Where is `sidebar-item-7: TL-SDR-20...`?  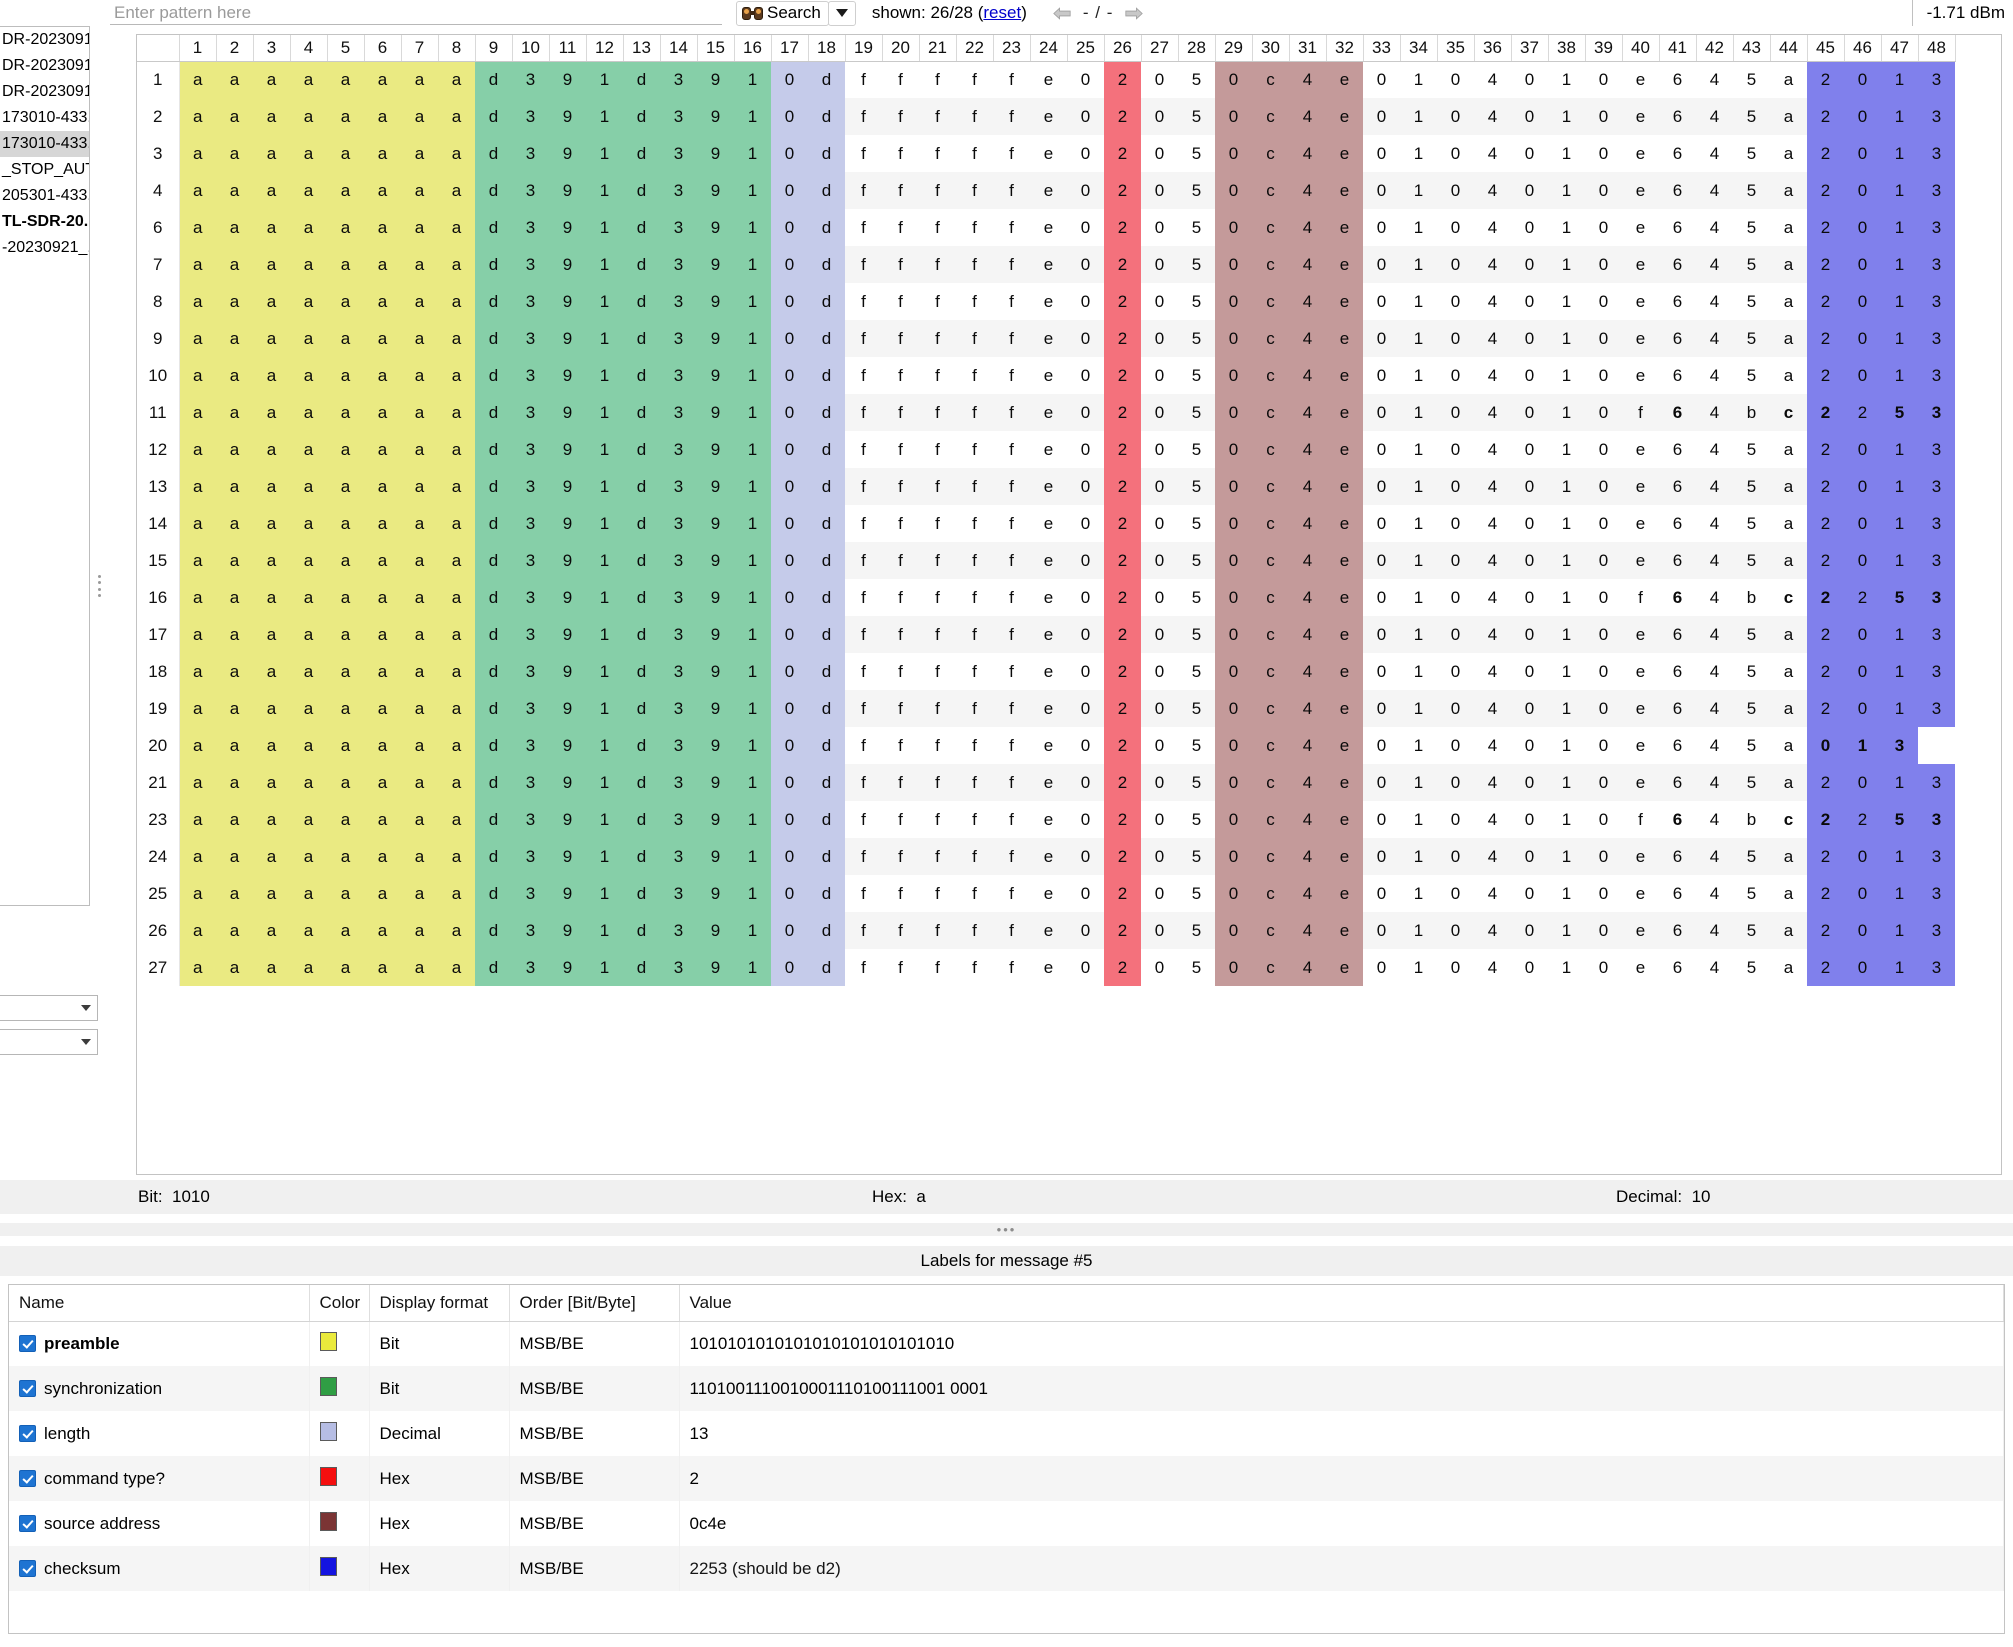 sidebar-item-7: TL-SDR-20... is located at coordinates (44, 222).